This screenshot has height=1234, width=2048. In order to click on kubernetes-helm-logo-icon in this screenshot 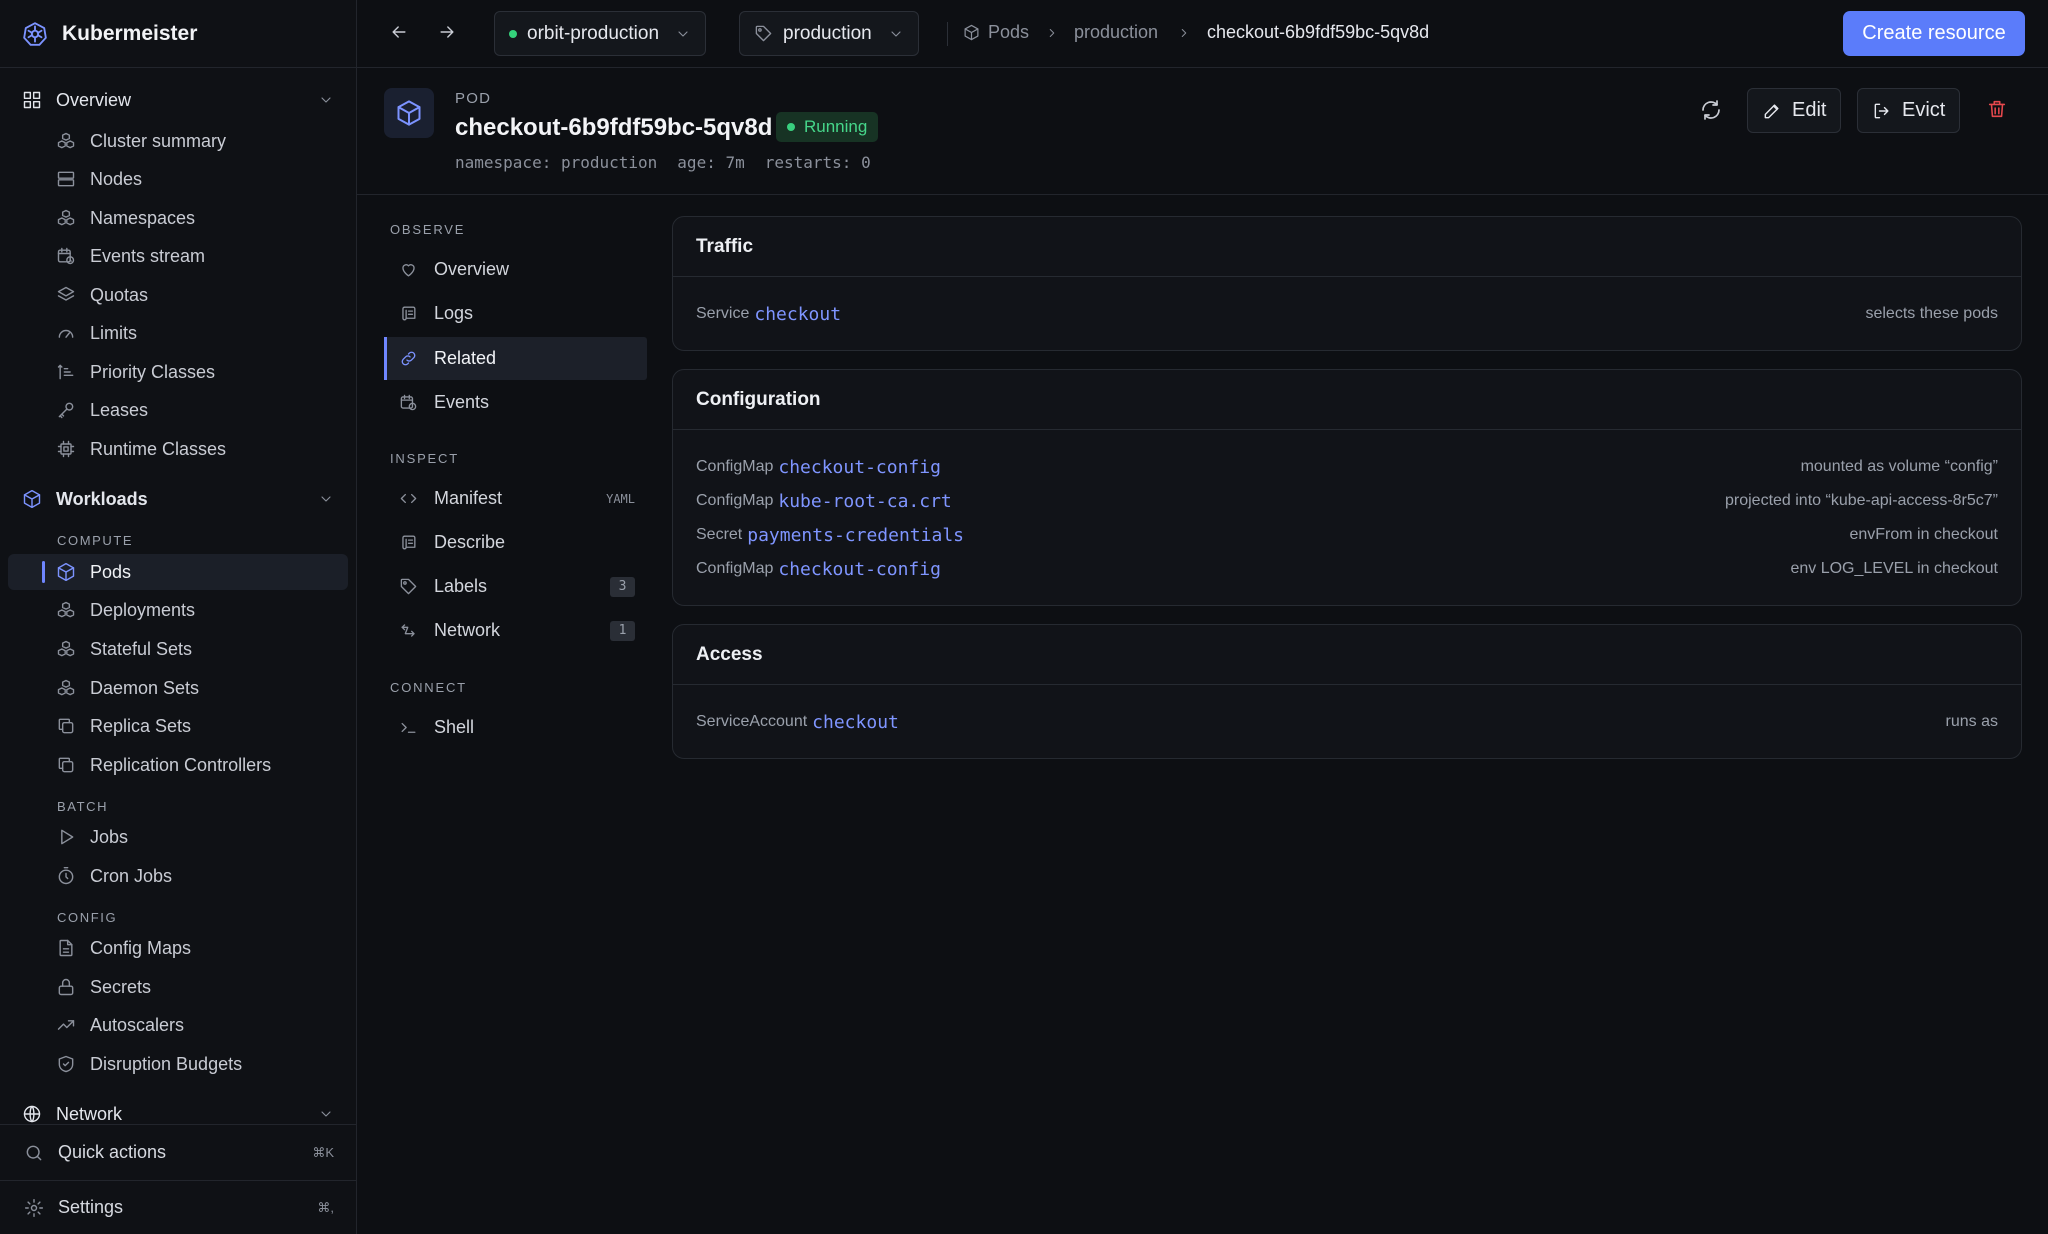, I will do `click(35, 34)`.